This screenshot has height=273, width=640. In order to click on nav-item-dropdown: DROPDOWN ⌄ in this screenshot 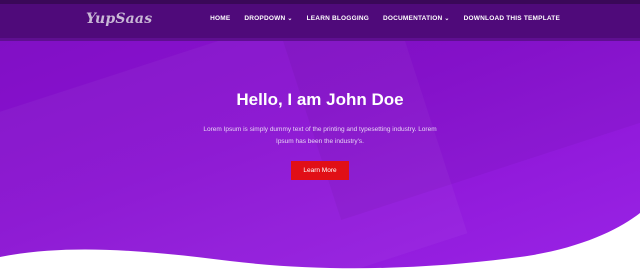, I will do `click(268, 18)`.